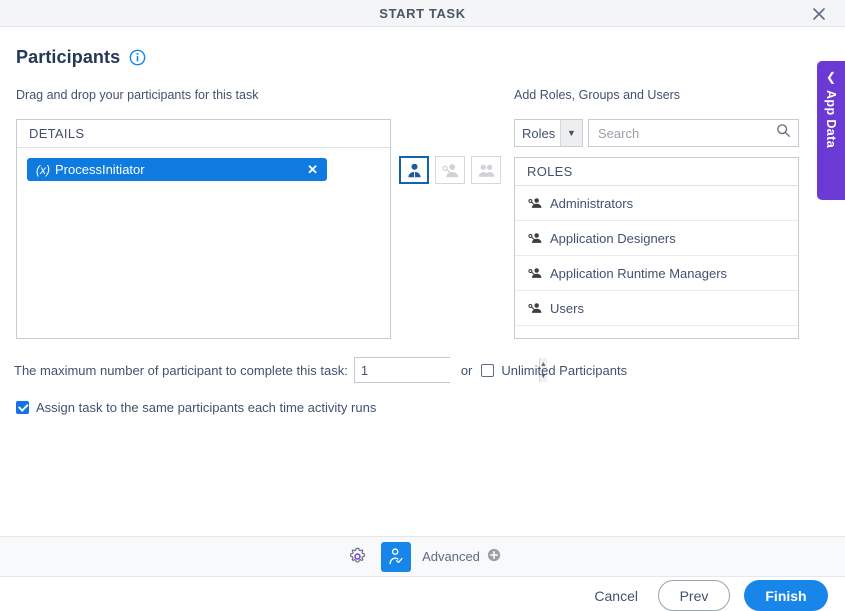  I want to click on search-glyph, so click(783, 130).